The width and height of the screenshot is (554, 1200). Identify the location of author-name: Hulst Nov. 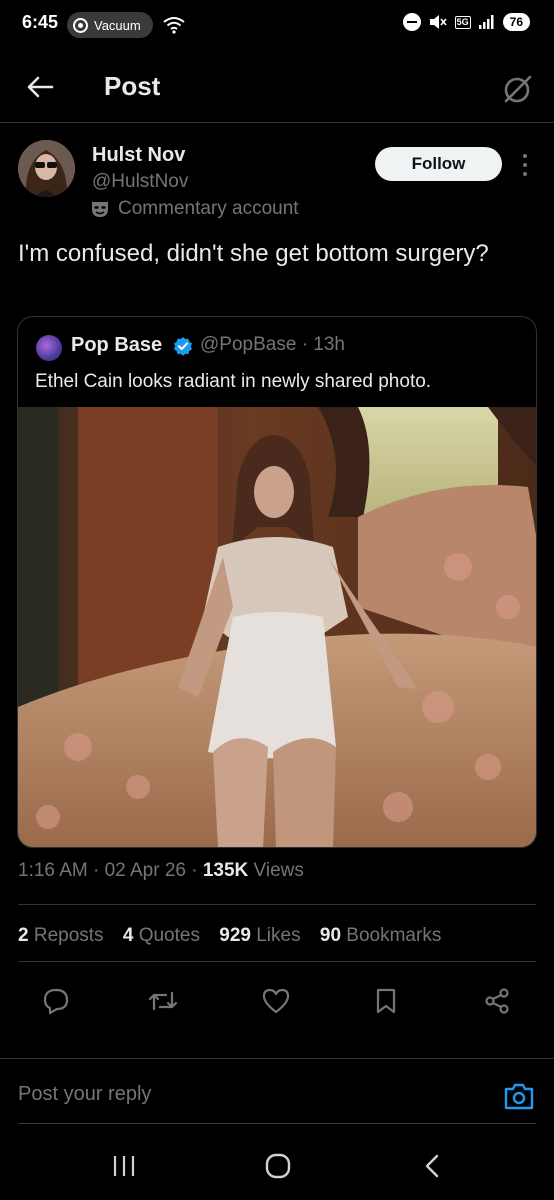
(138, 155).